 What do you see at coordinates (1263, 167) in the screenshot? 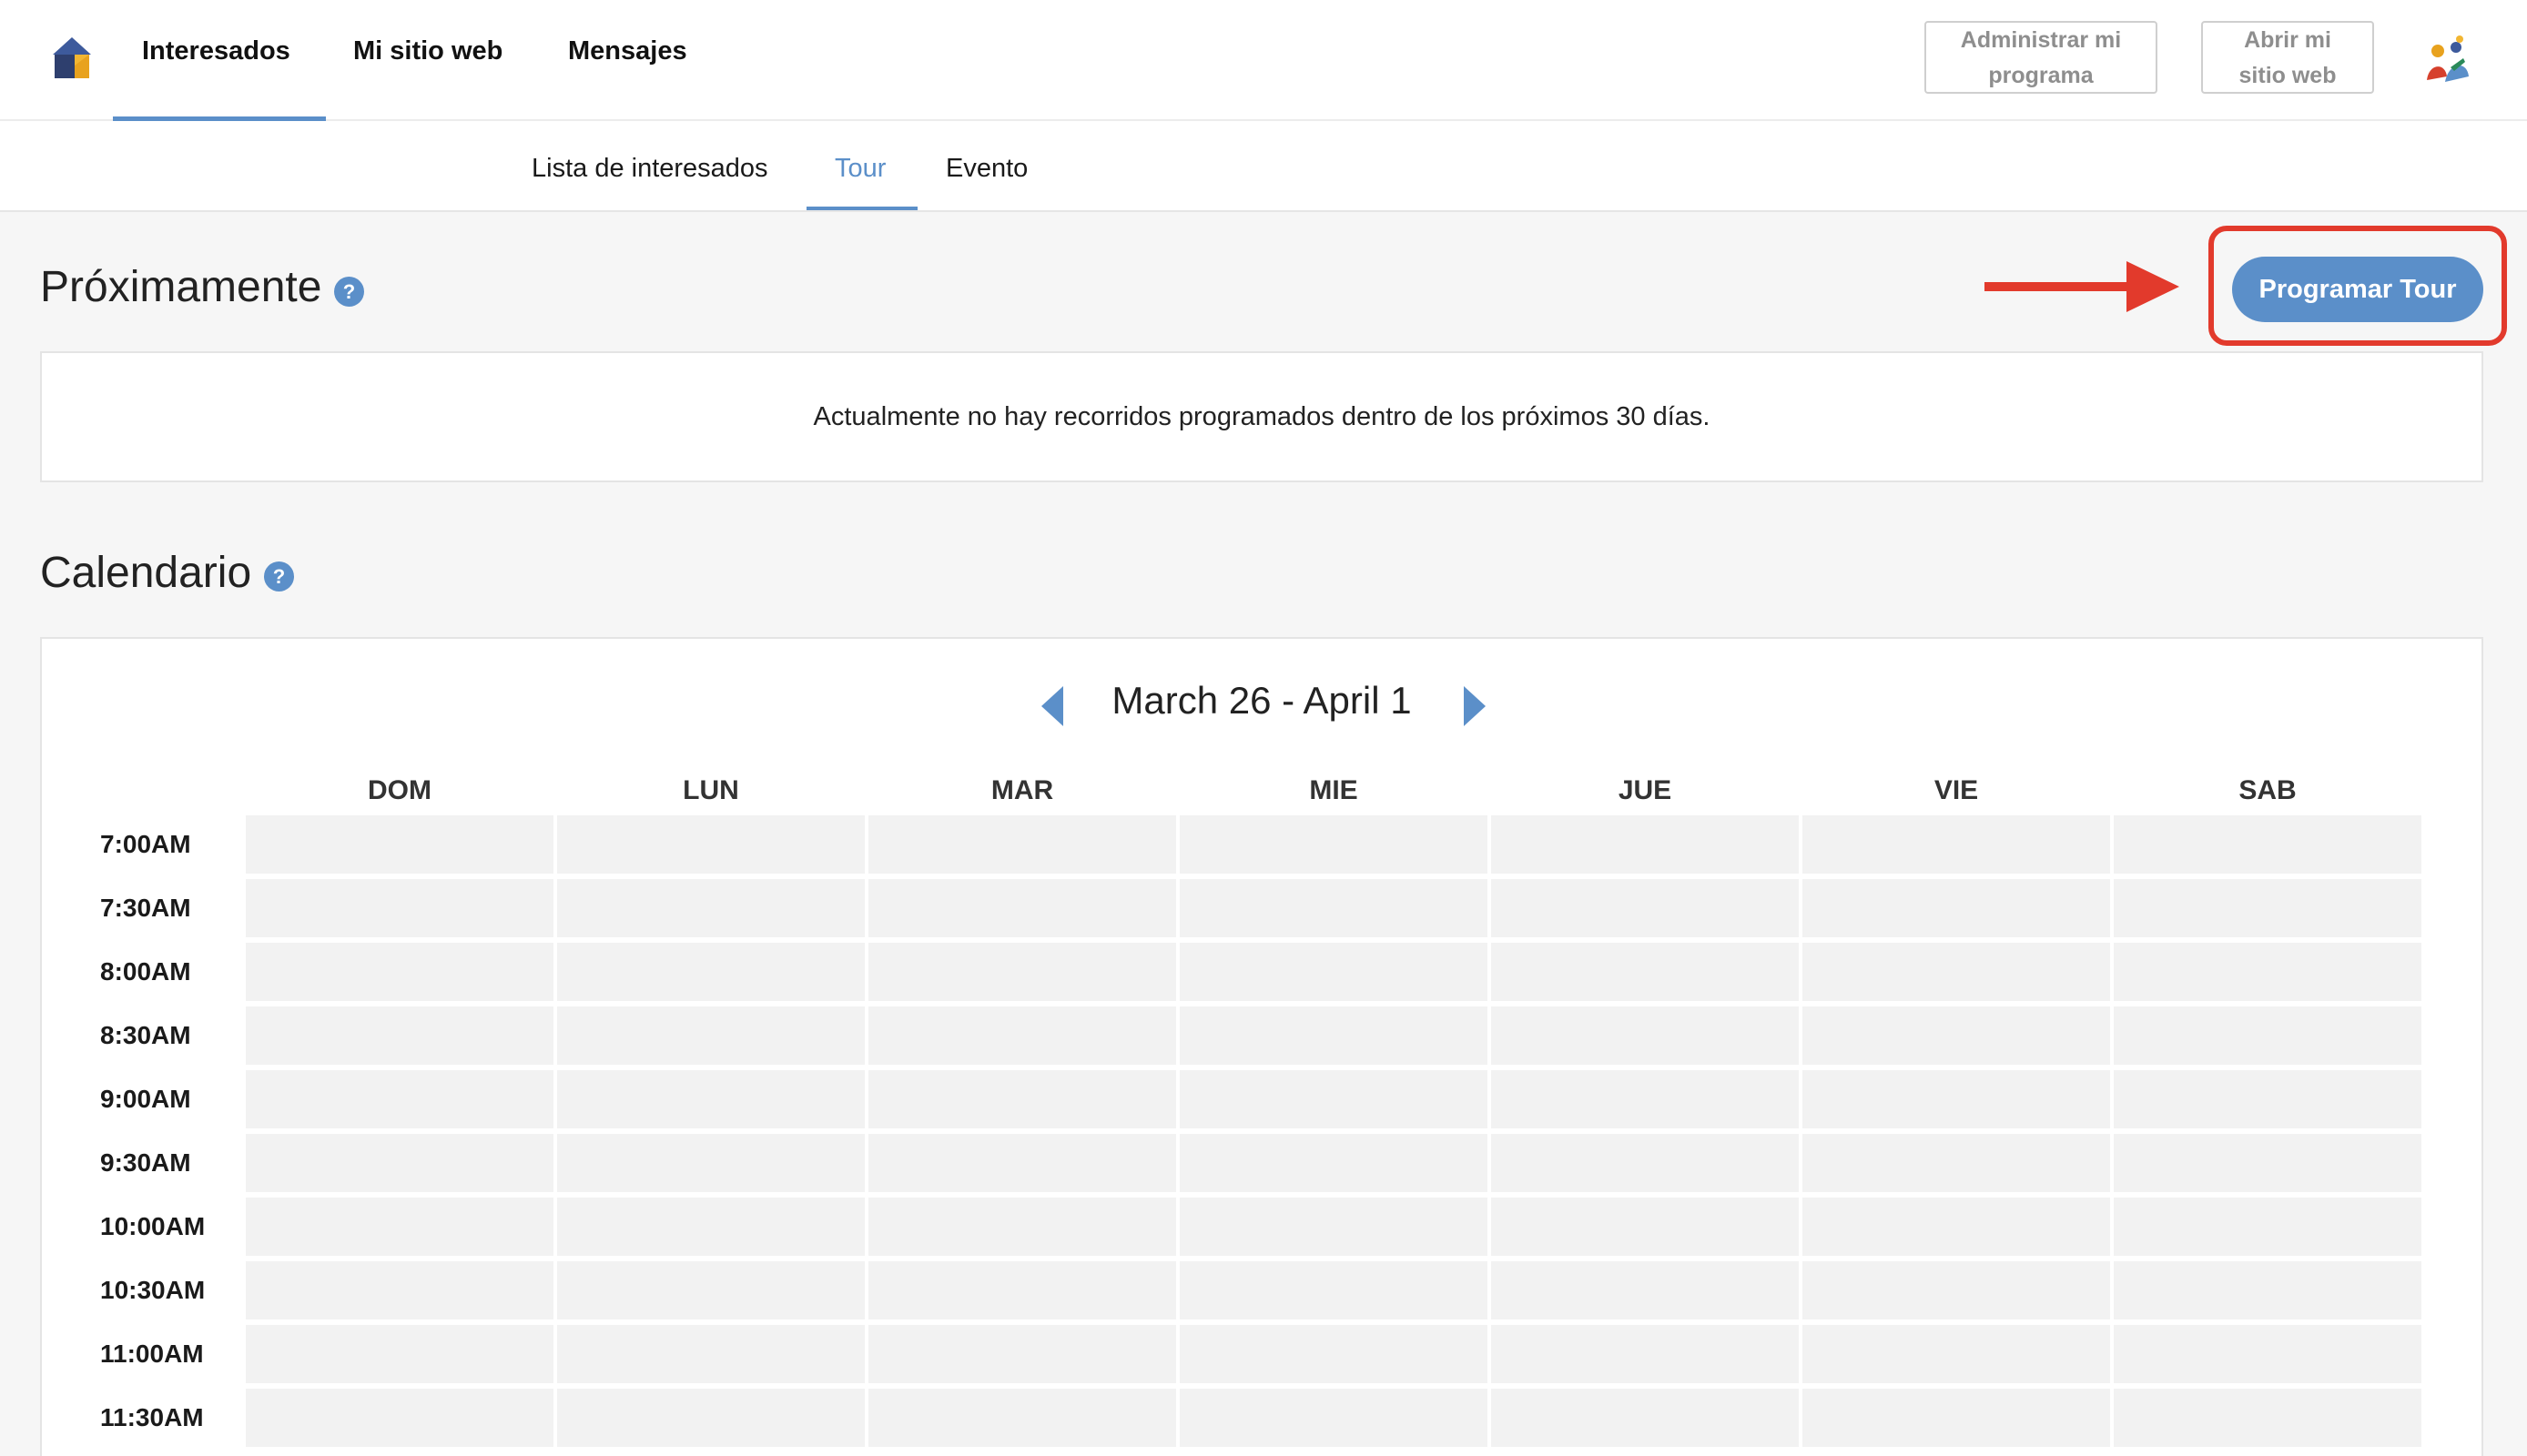
I see `sub-navigation-tabs: Lista de interesados Tour Evento` at bounding box center [1263, 167].